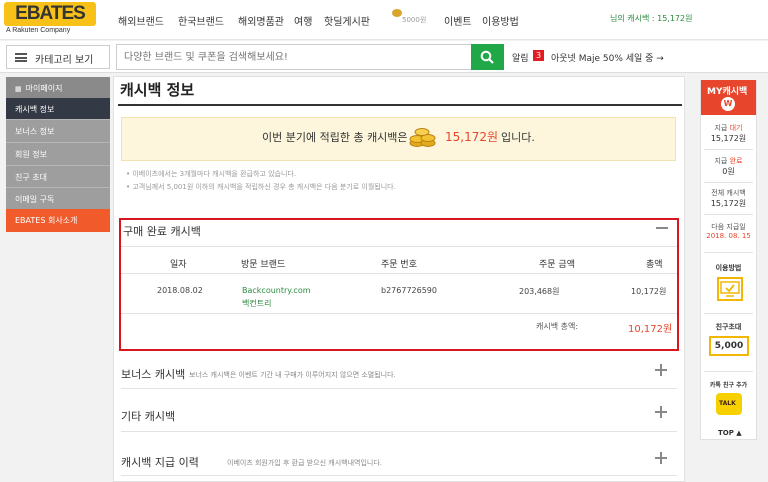 This screenshot has height=482, width=768. What do you see at coordinates (728, 128) in the screenshot?
I see `pending-label: 지급 대기` at bounding box center [728, 128].